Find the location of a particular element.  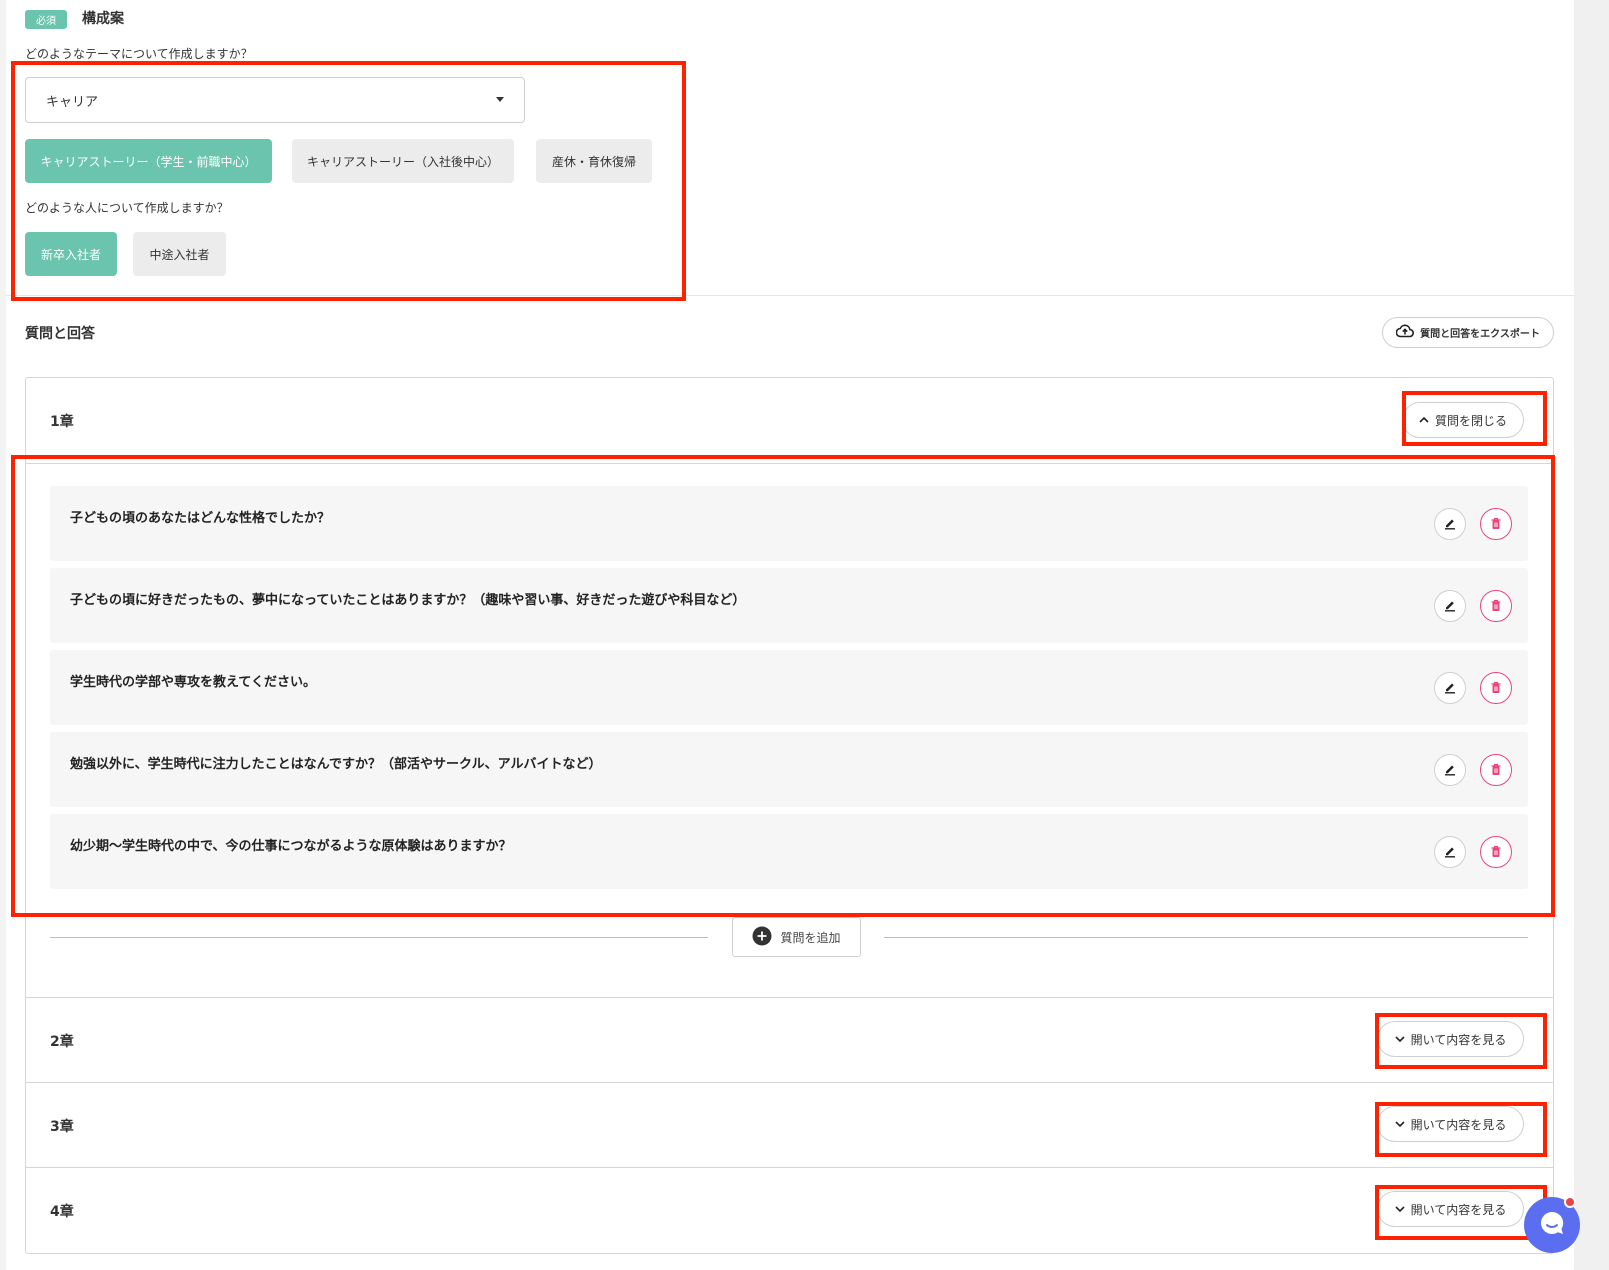

chapter-4-title: 4章 is located at coordinates (62, 1212).